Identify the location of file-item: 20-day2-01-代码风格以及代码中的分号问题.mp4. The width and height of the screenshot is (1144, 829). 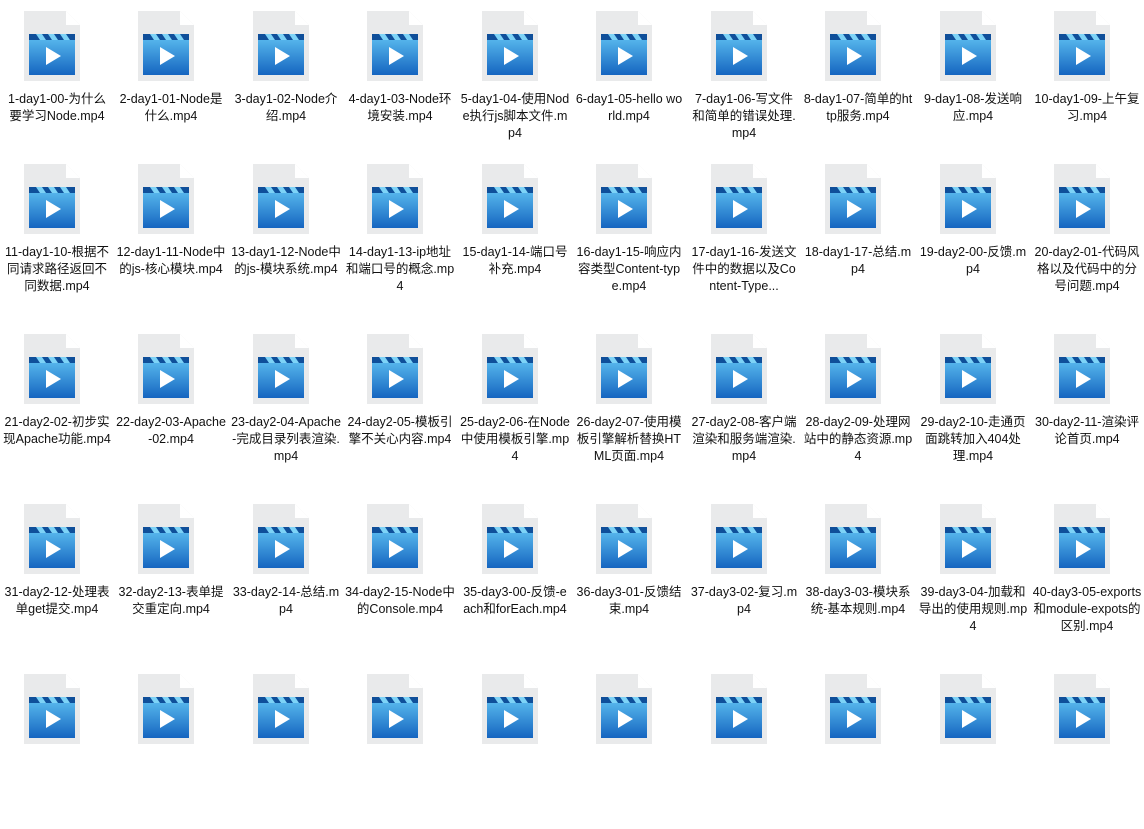
(1087, 236).